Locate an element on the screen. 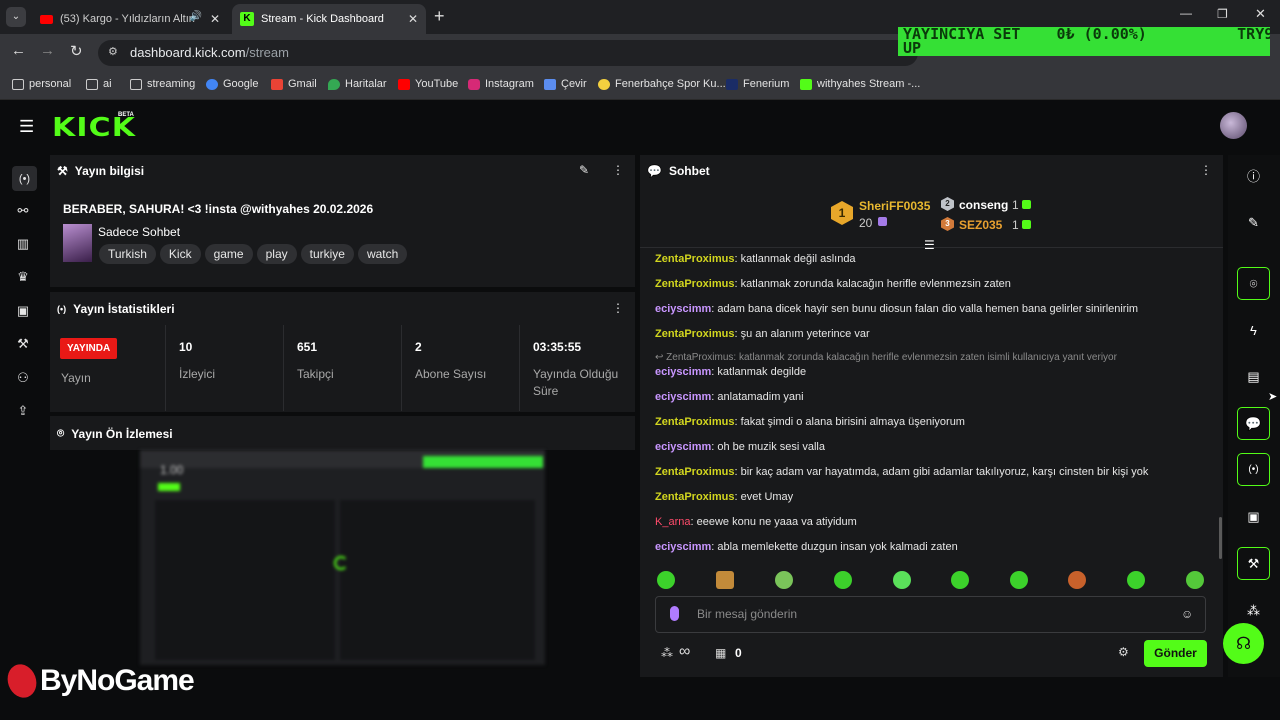 This screenshot has width=1280, height=720. chat-username: K_arna is located at coordinates (672, 522).